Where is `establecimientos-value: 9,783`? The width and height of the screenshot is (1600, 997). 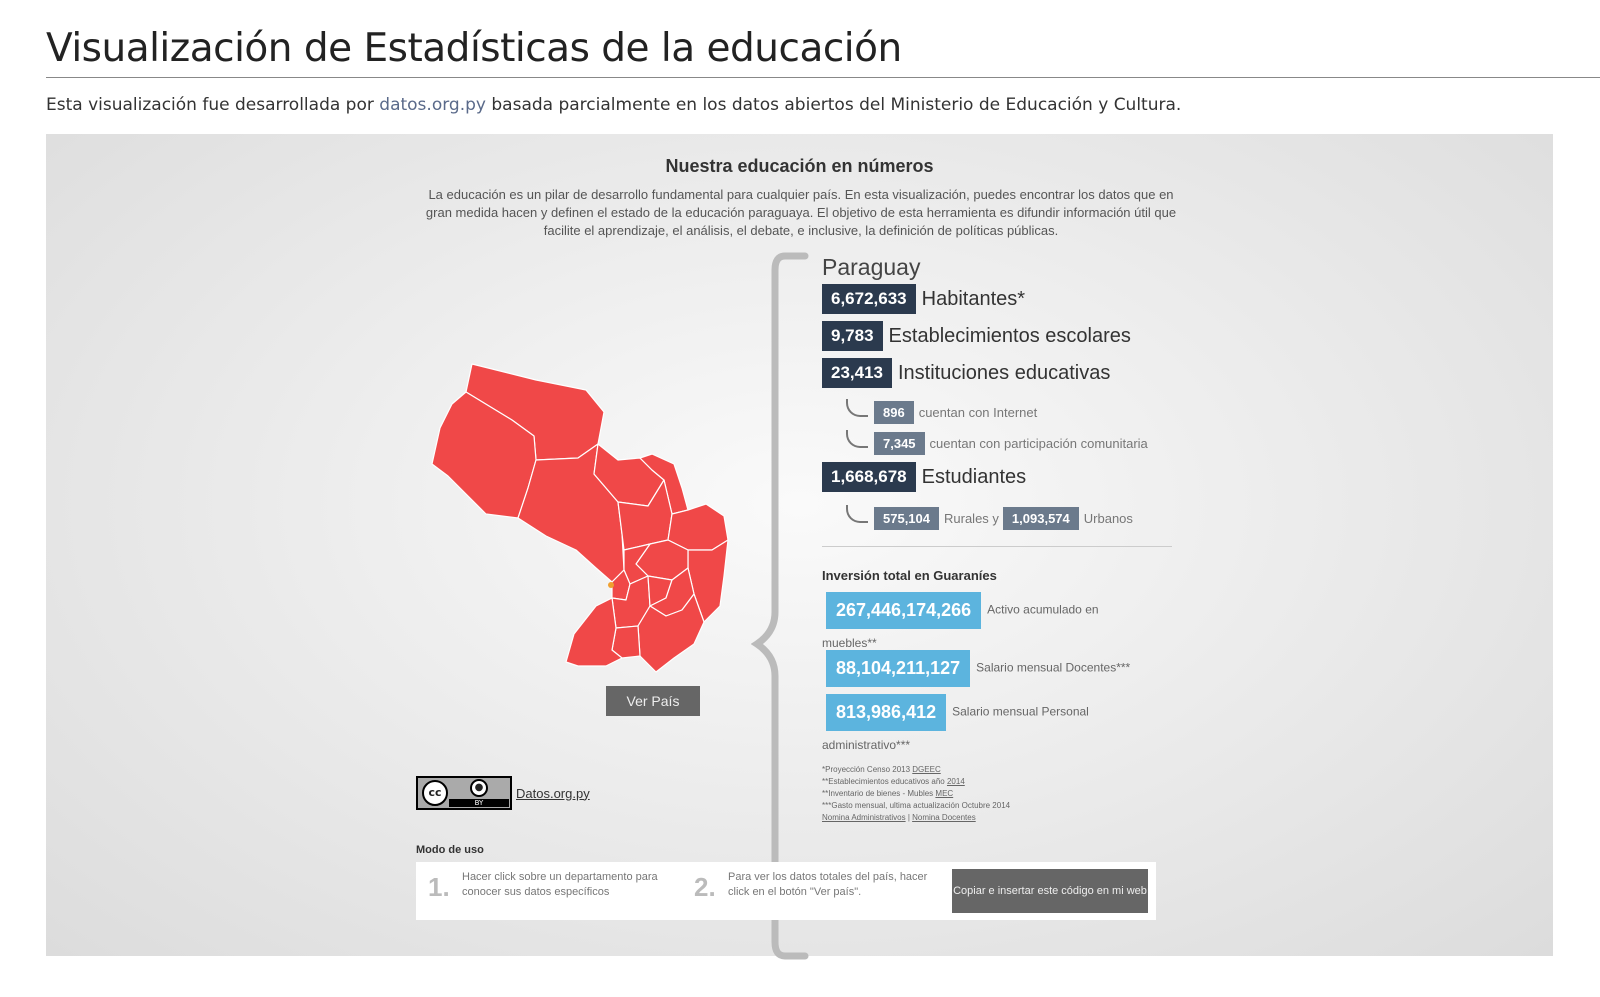
establecimientos-value: 9,783 is located at coordinates (852, 336).